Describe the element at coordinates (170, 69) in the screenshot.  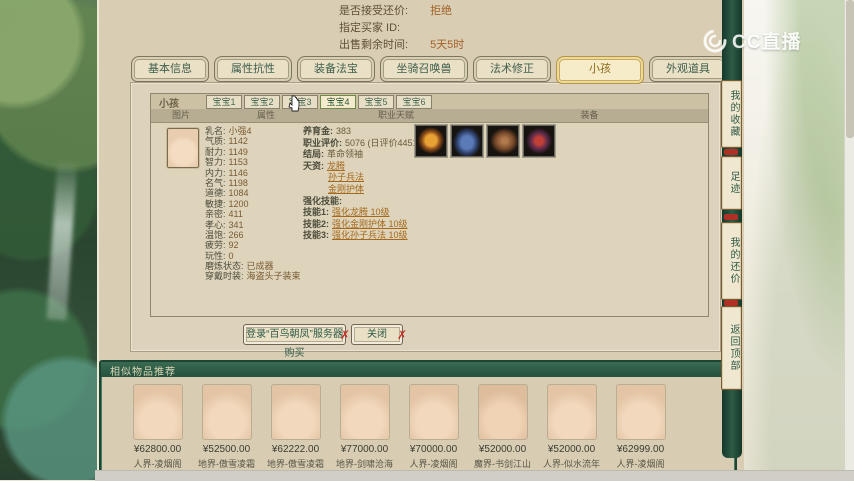
I see `tab-basic-info: 基本信息` at that location.